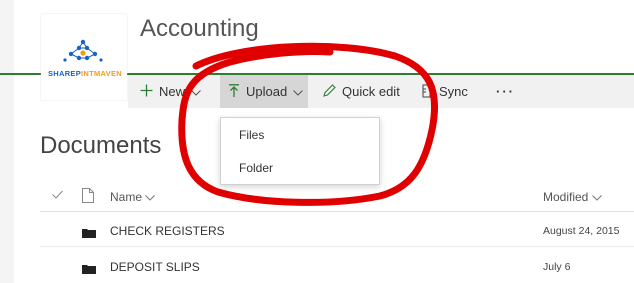 The image size is (634, 283). Describe the element at coordinates (371, 91) in the screenshot. I see `quick-edit-label: Quick edit` at that location.